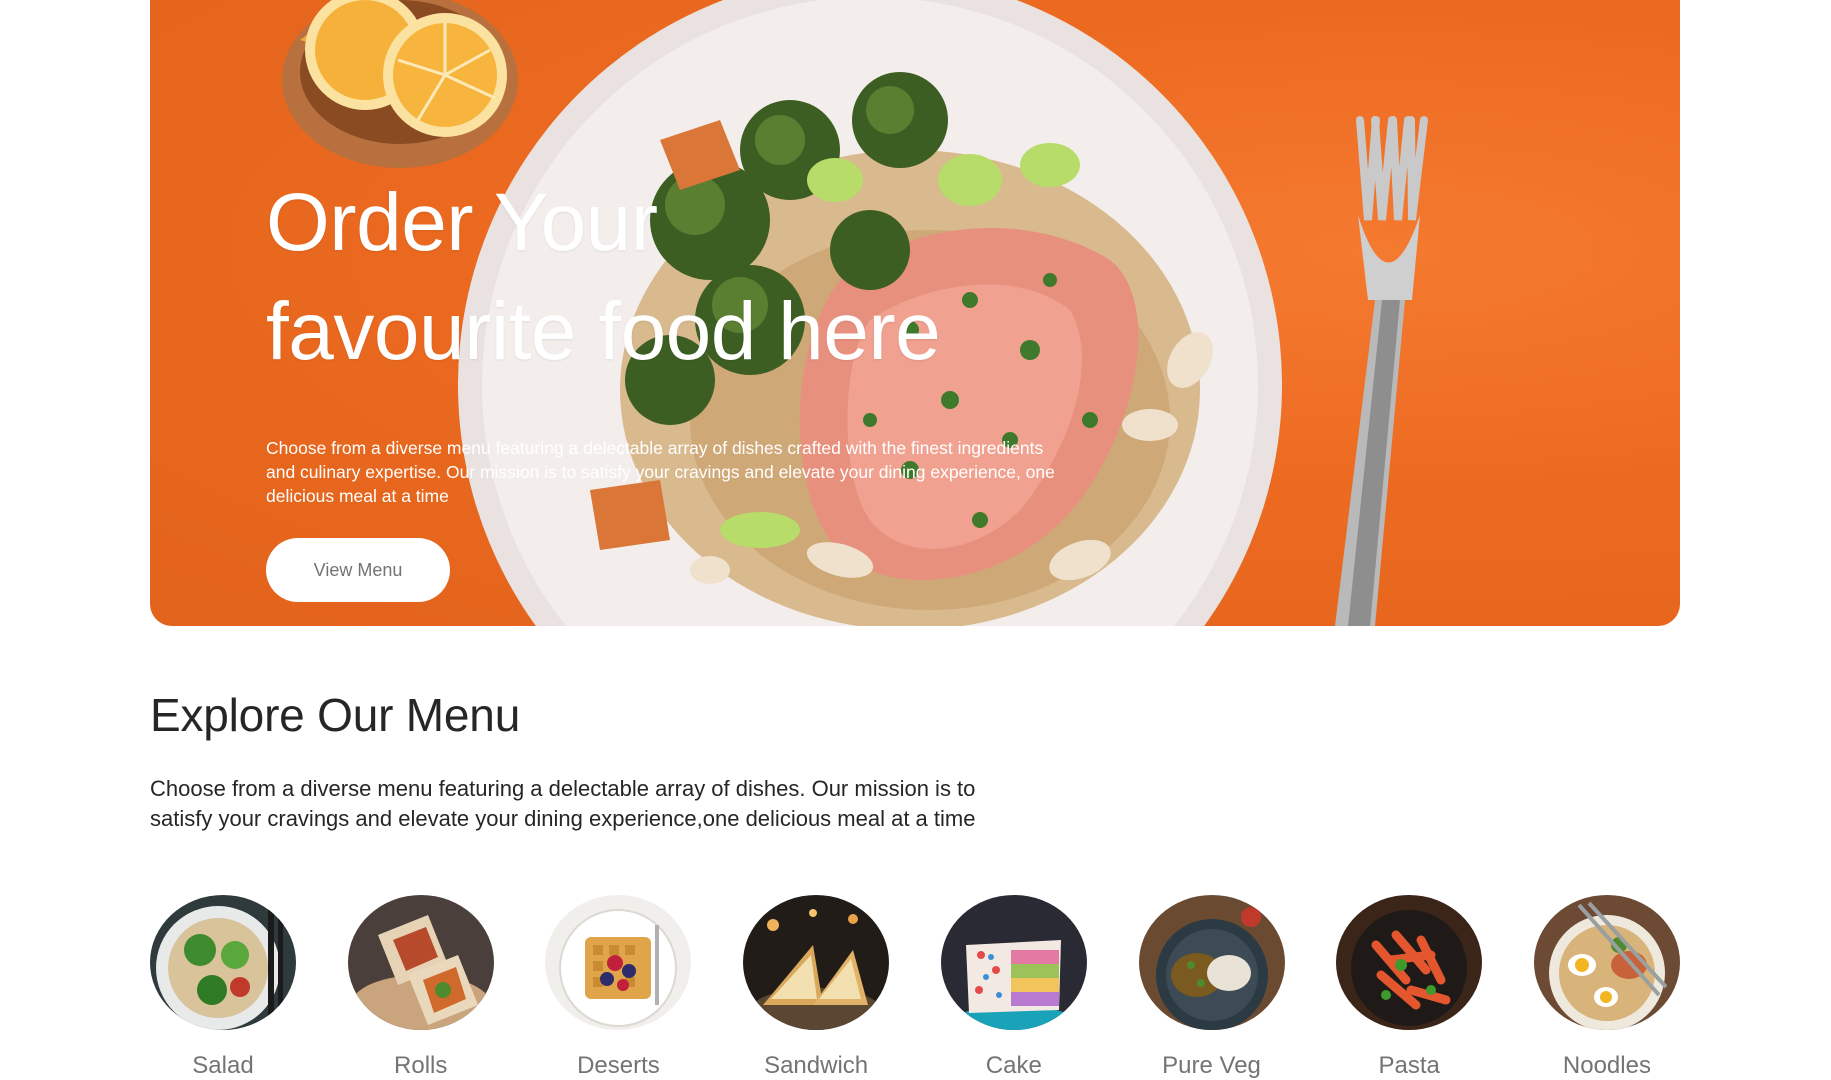  What do you see at coordinates (223, 962) in the screenshot?
I see `salad-image` at bounding box center [223, 962].